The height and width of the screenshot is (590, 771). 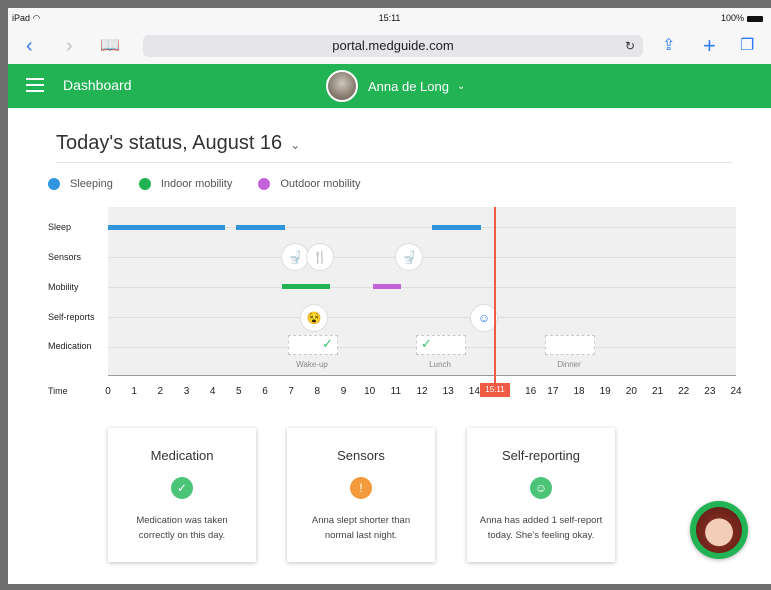 I want to click on time-tick-label: 21, so click(x=657, y=391).